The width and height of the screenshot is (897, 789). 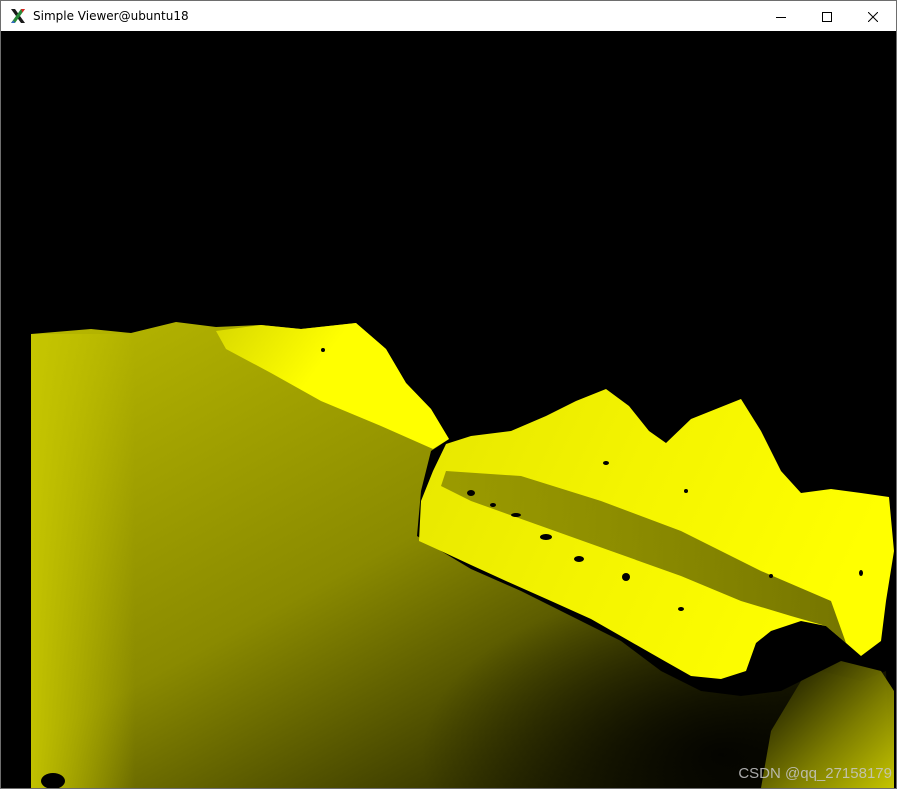 What do you see at coordinates (18, 16) in the screenshot?
I see `x11-icon` at bounding box center [18, 16].